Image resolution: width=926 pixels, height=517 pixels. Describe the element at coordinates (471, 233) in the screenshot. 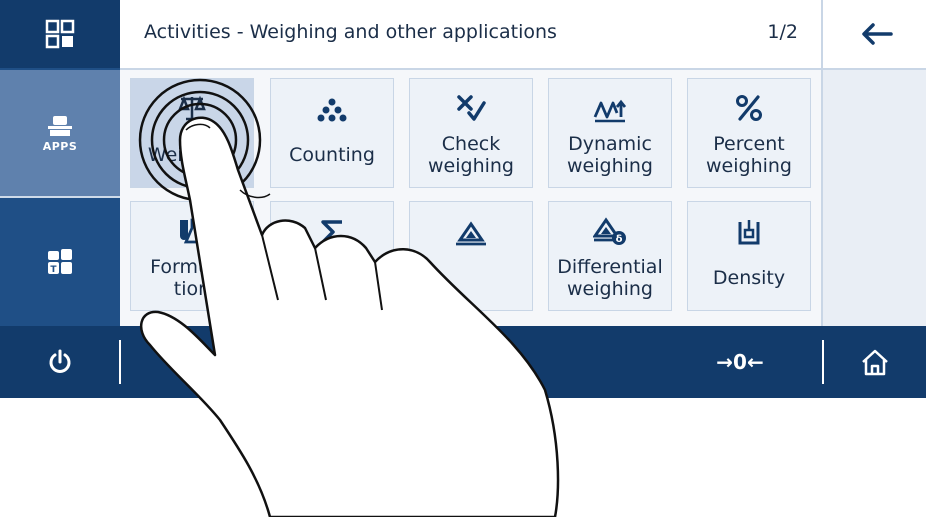

I see `weighing-pan-icon` at that location.